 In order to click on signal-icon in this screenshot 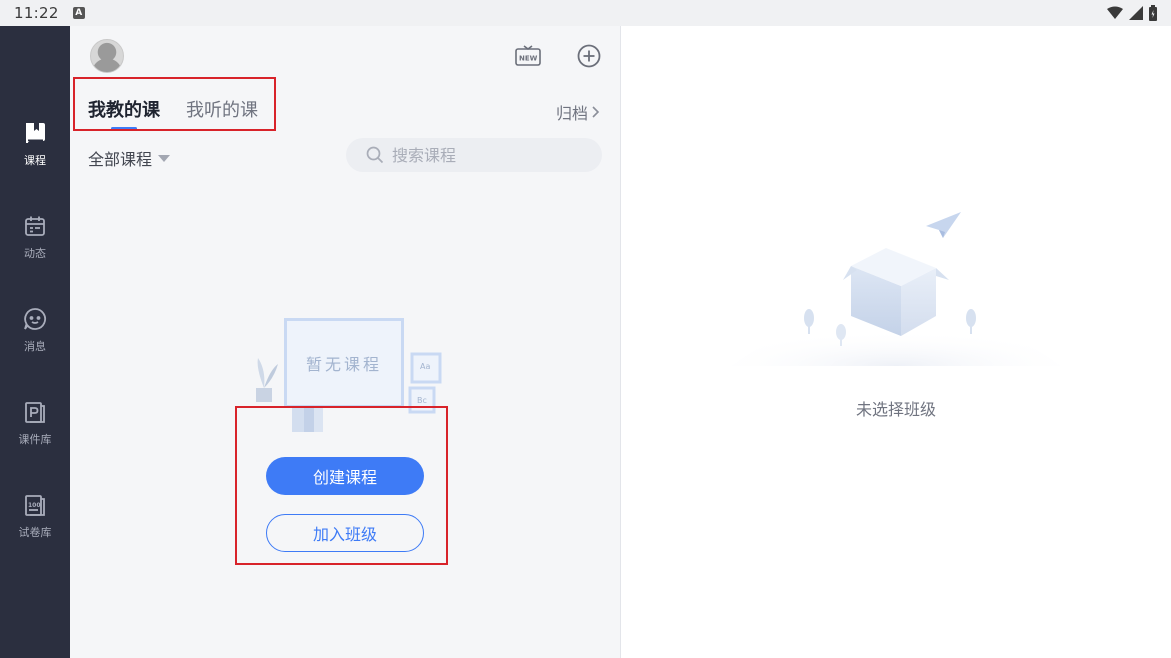, I will do `click(1136, 13)`.